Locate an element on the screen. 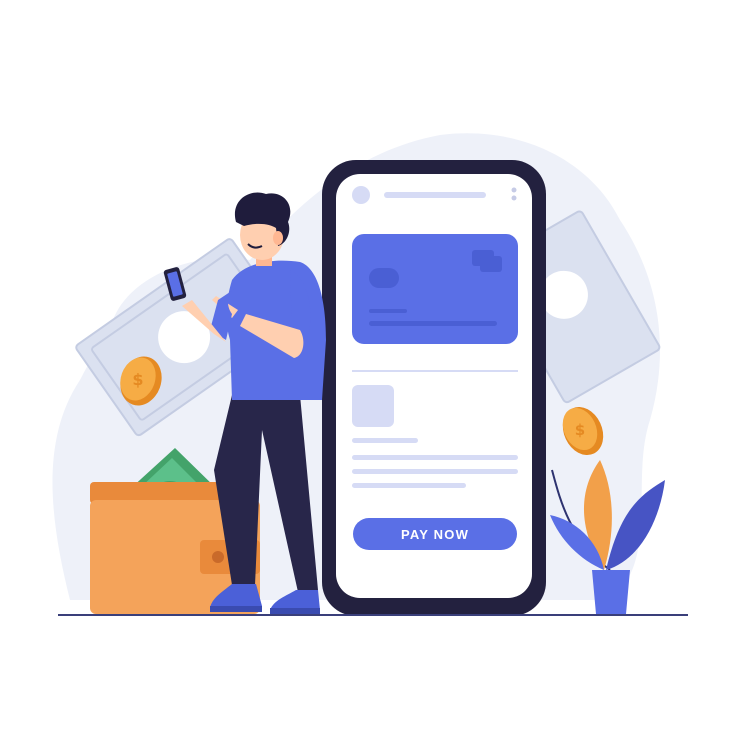 The width and height of the screenshot is (740, 740). pay-now-button: PAY NOW is located at coordinates (435, 534).